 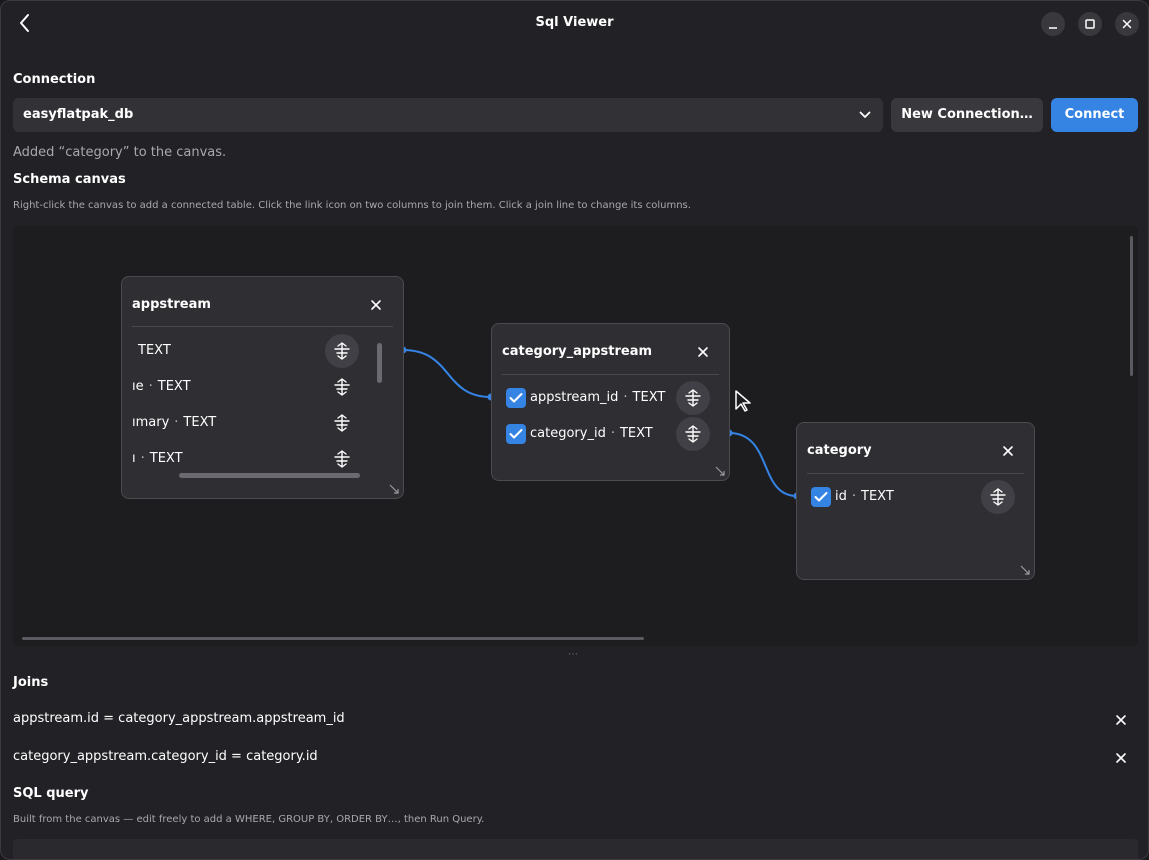 I want to click on maximize-button, so click(x=1090, y=24).